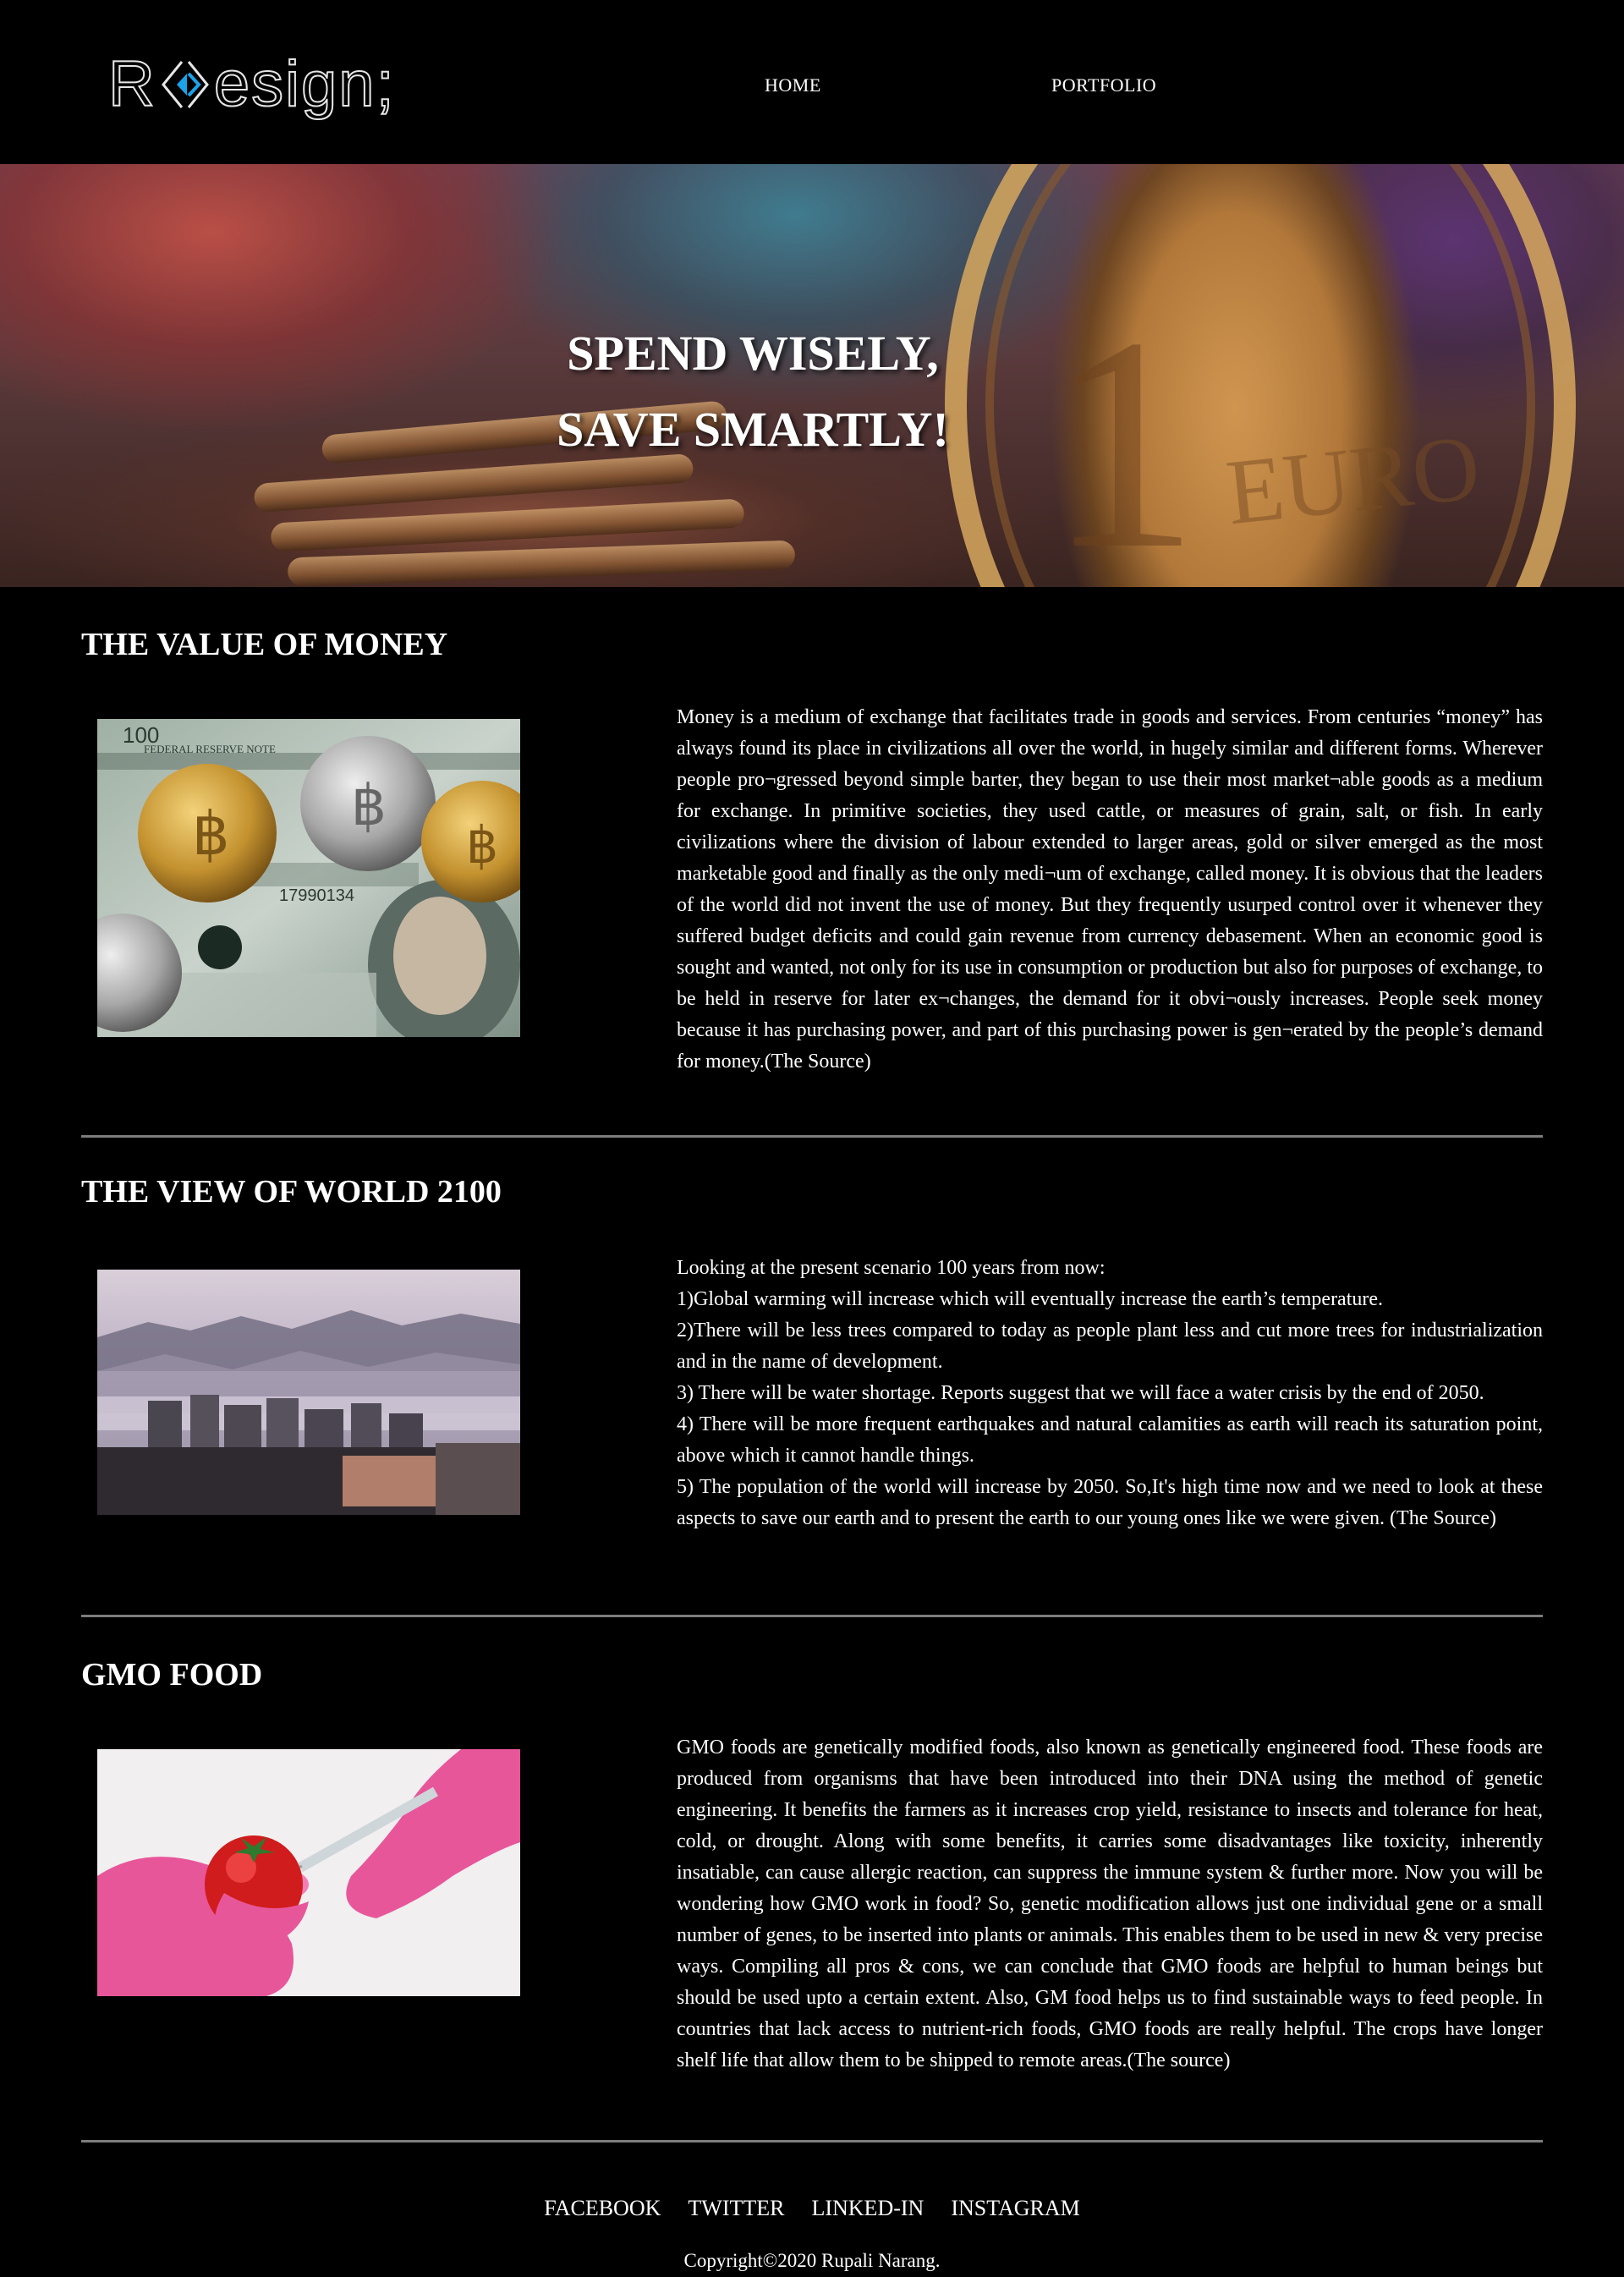 The width and height of the screenshot is (1624, 2277). I want to click on footer-linkedin-link: LINKED-IN, so click(868, 2208).